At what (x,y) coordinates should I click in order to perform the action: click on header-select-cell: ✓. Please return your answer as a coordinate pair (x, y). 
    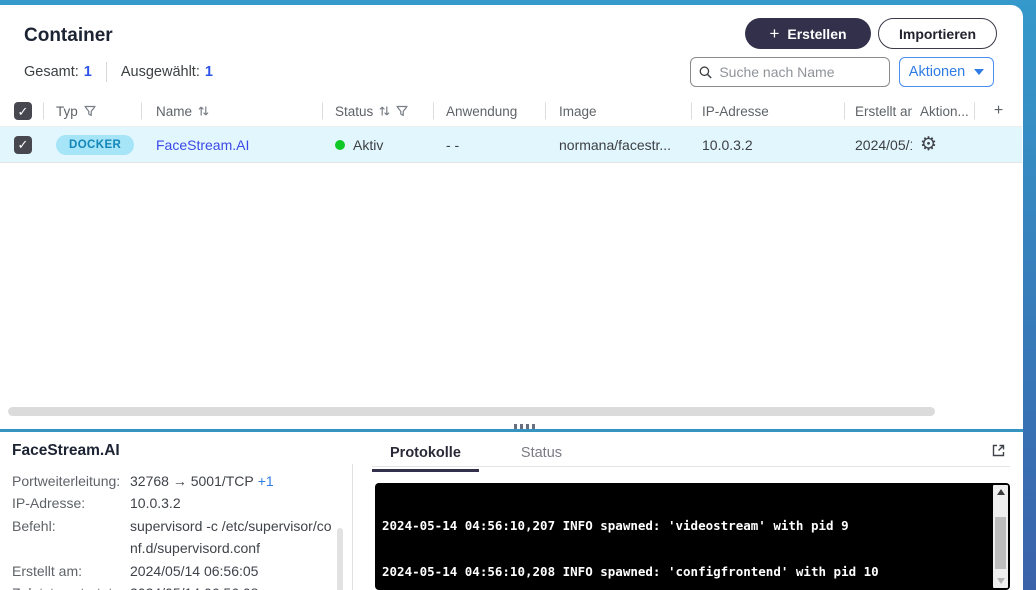
    Looking at the image, I should click on (22, 111).